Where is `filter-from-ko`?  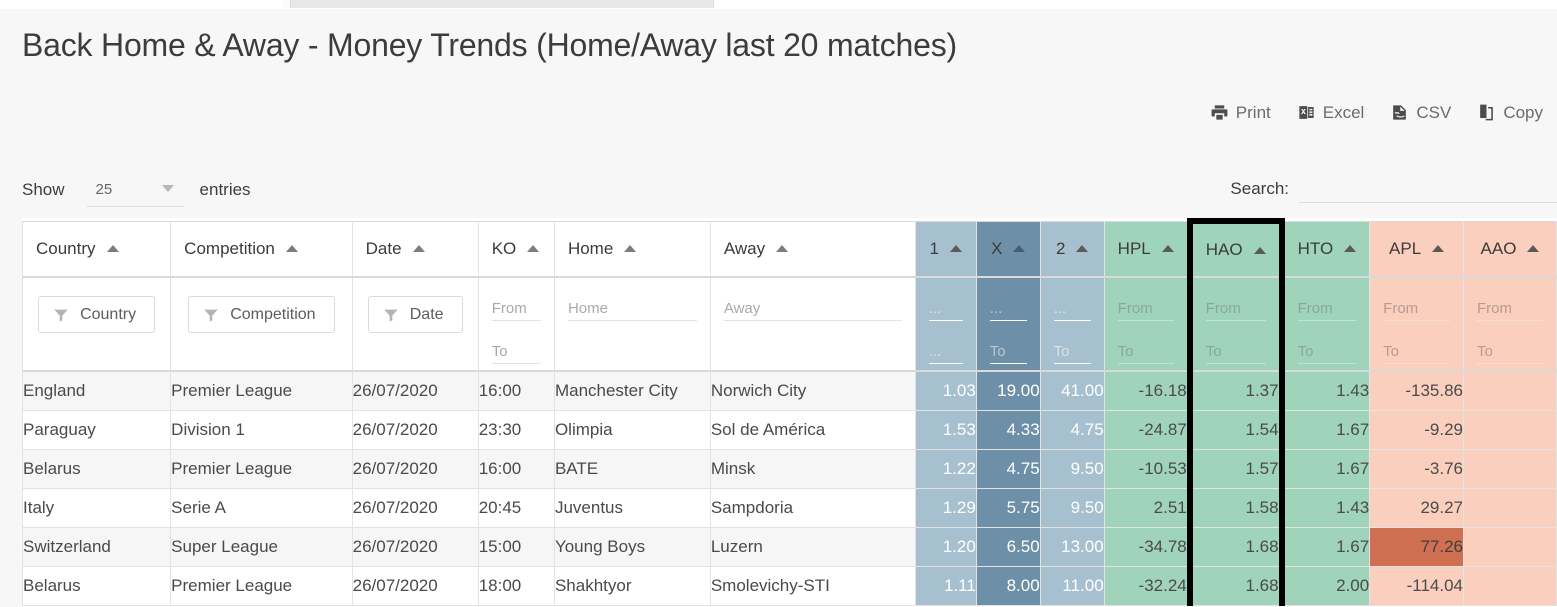 filter-from-ko is located at coordinates (516, 308).